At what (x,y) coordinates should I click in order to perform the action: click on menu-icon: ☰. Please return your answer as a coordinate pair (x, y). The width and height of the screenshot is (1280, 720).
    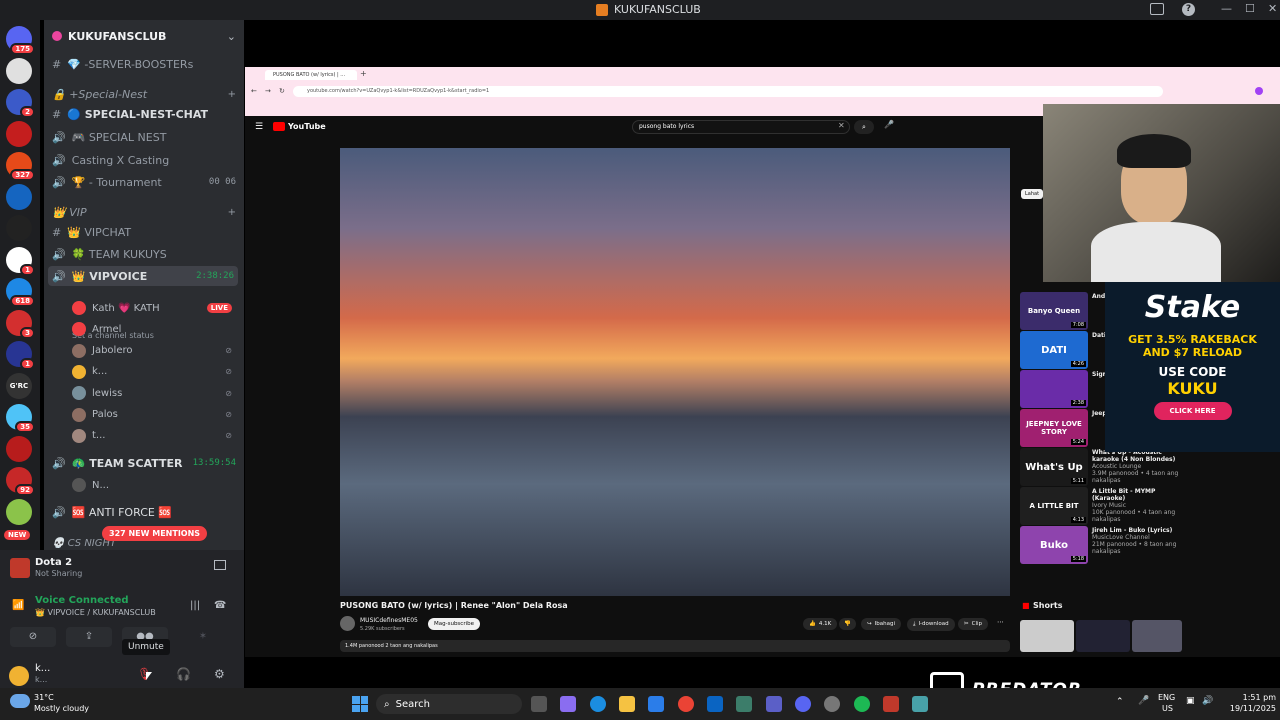
    Looking at the image, I should click on (259, 127).